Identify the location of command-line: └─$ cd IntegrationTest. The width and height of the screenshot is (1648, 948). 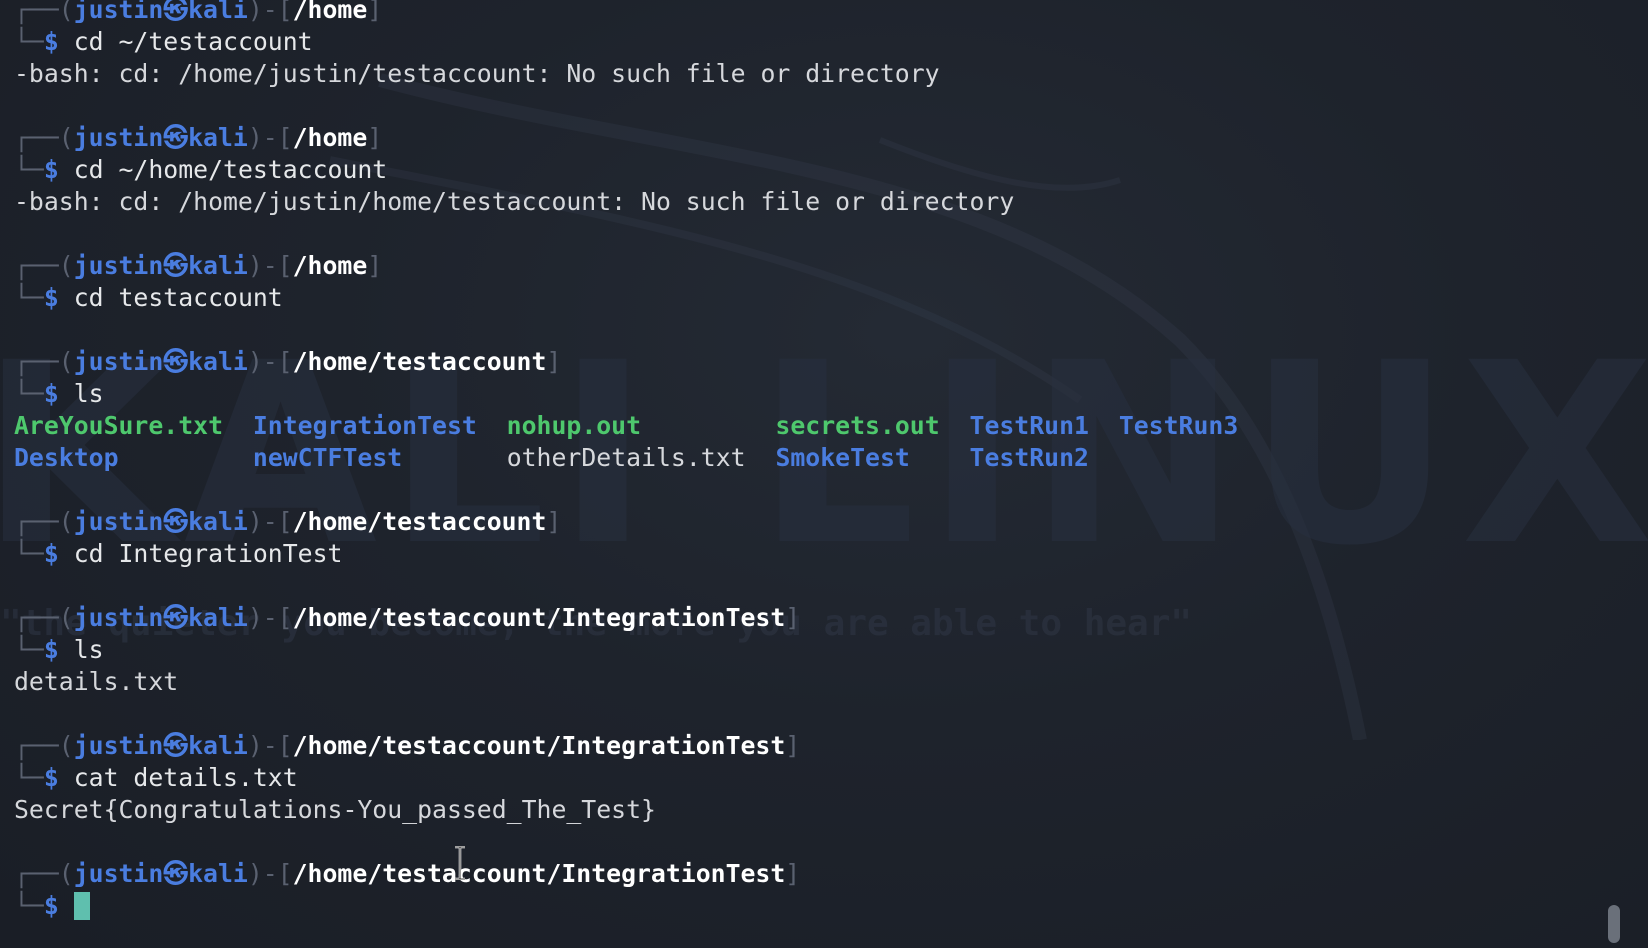
(178, 553).